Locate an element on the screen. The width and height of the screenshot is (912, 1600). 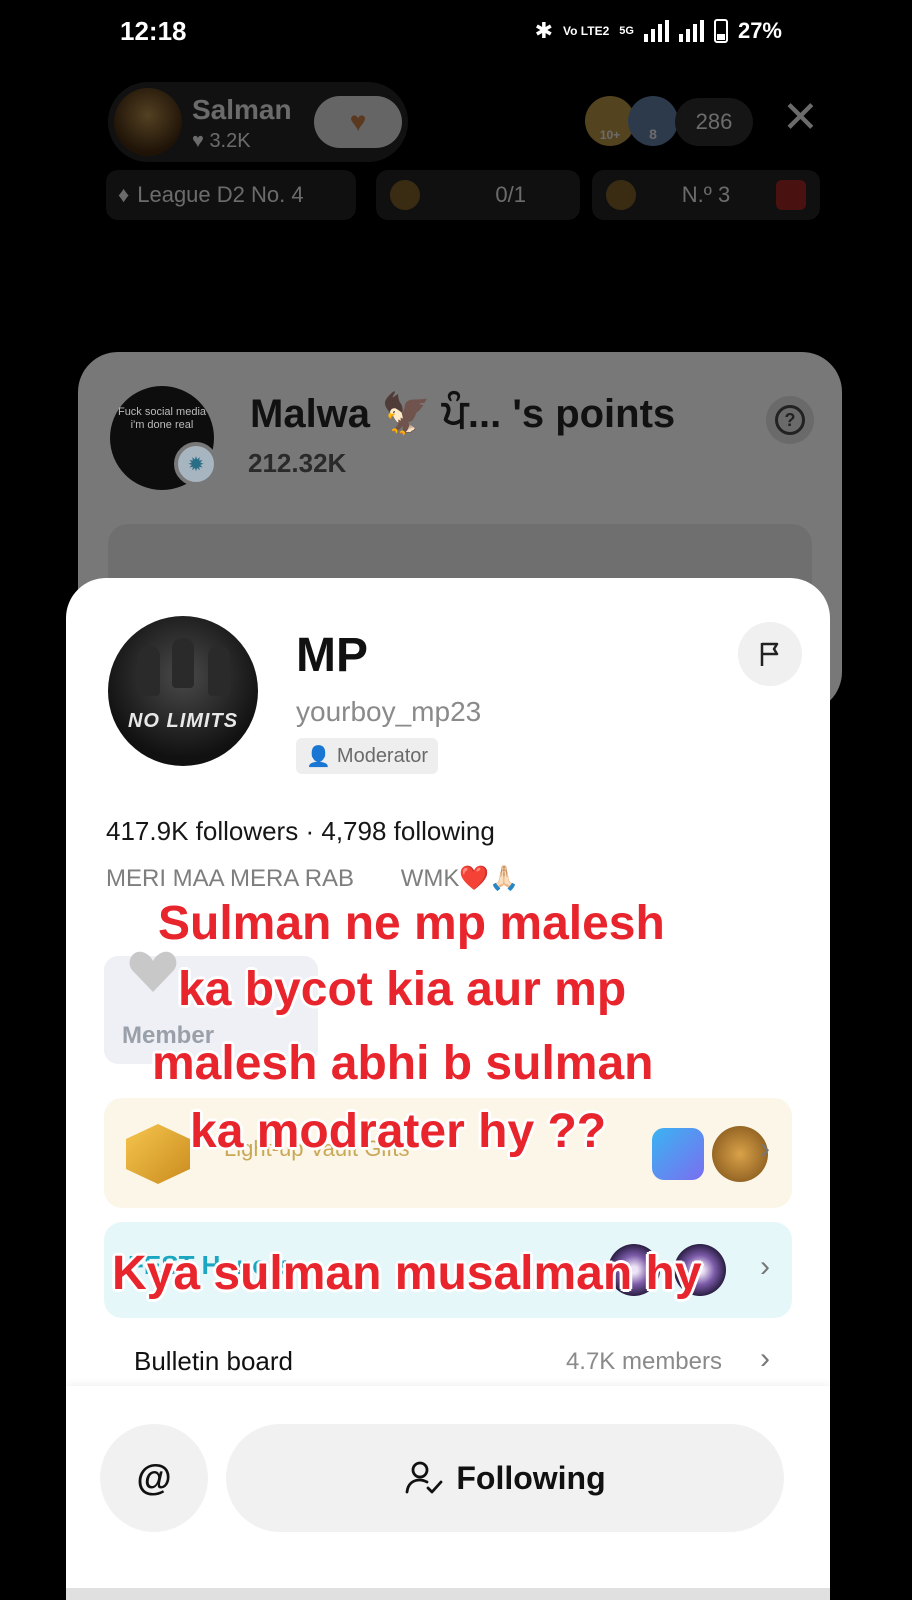
follow-heart-button: ♥ is located at coordinates (358, 122).